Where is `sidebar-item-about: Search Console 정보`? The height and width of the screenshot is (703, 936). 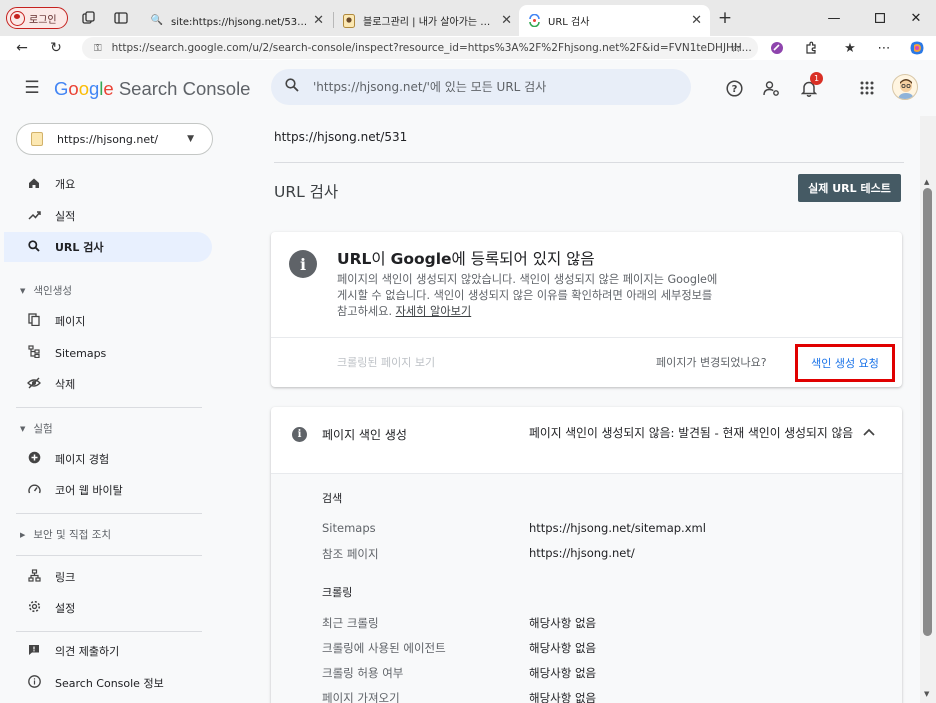 sidebar-item-about: Search Console 정보 is located at coordinates (108, 683).